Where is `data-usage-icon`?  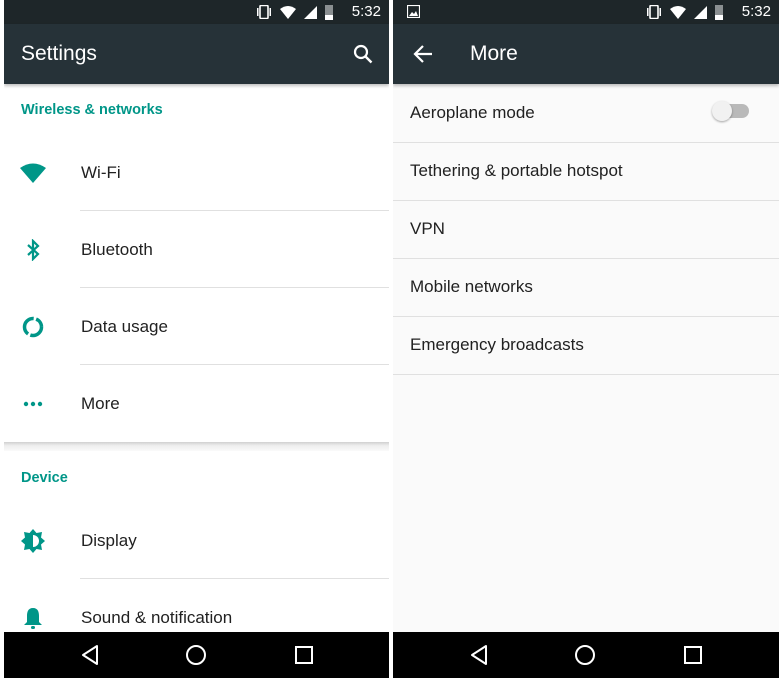
data-usage-icon is located at coordinates (33, 327).